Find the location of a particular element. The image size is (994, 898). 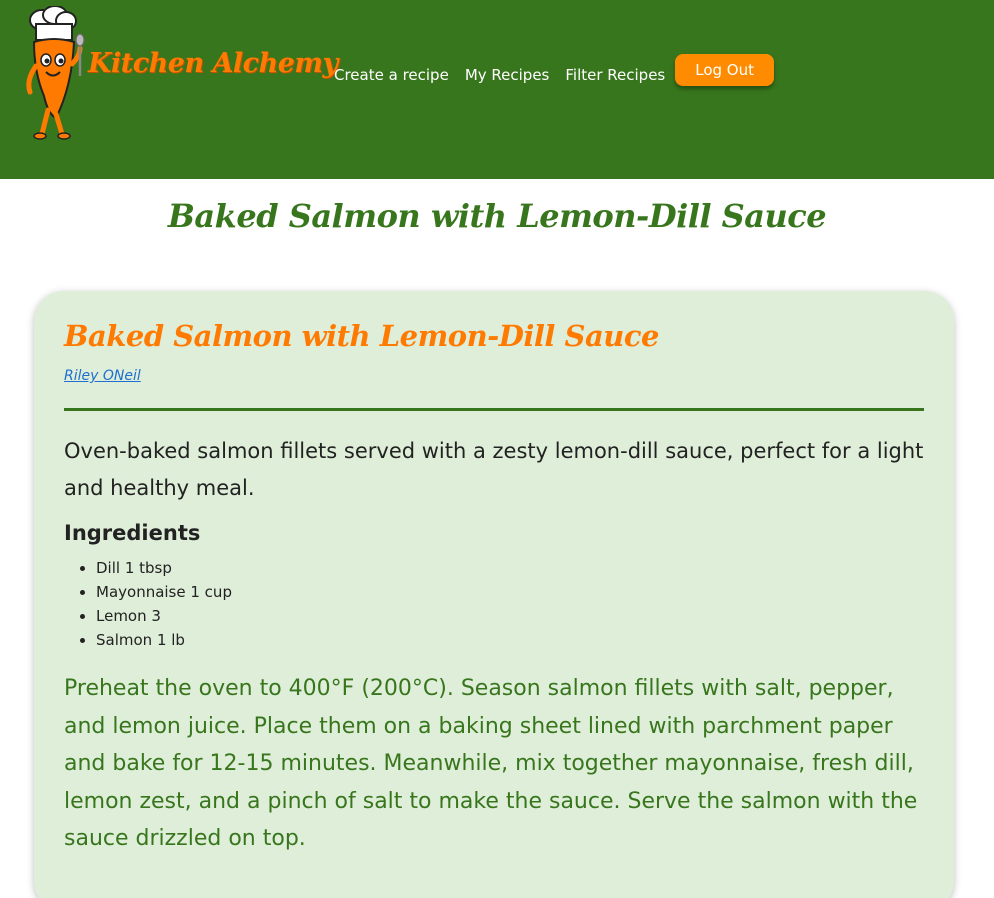

ingredient-item: Dill 1 tbsp is located at coordinates (164, 568).